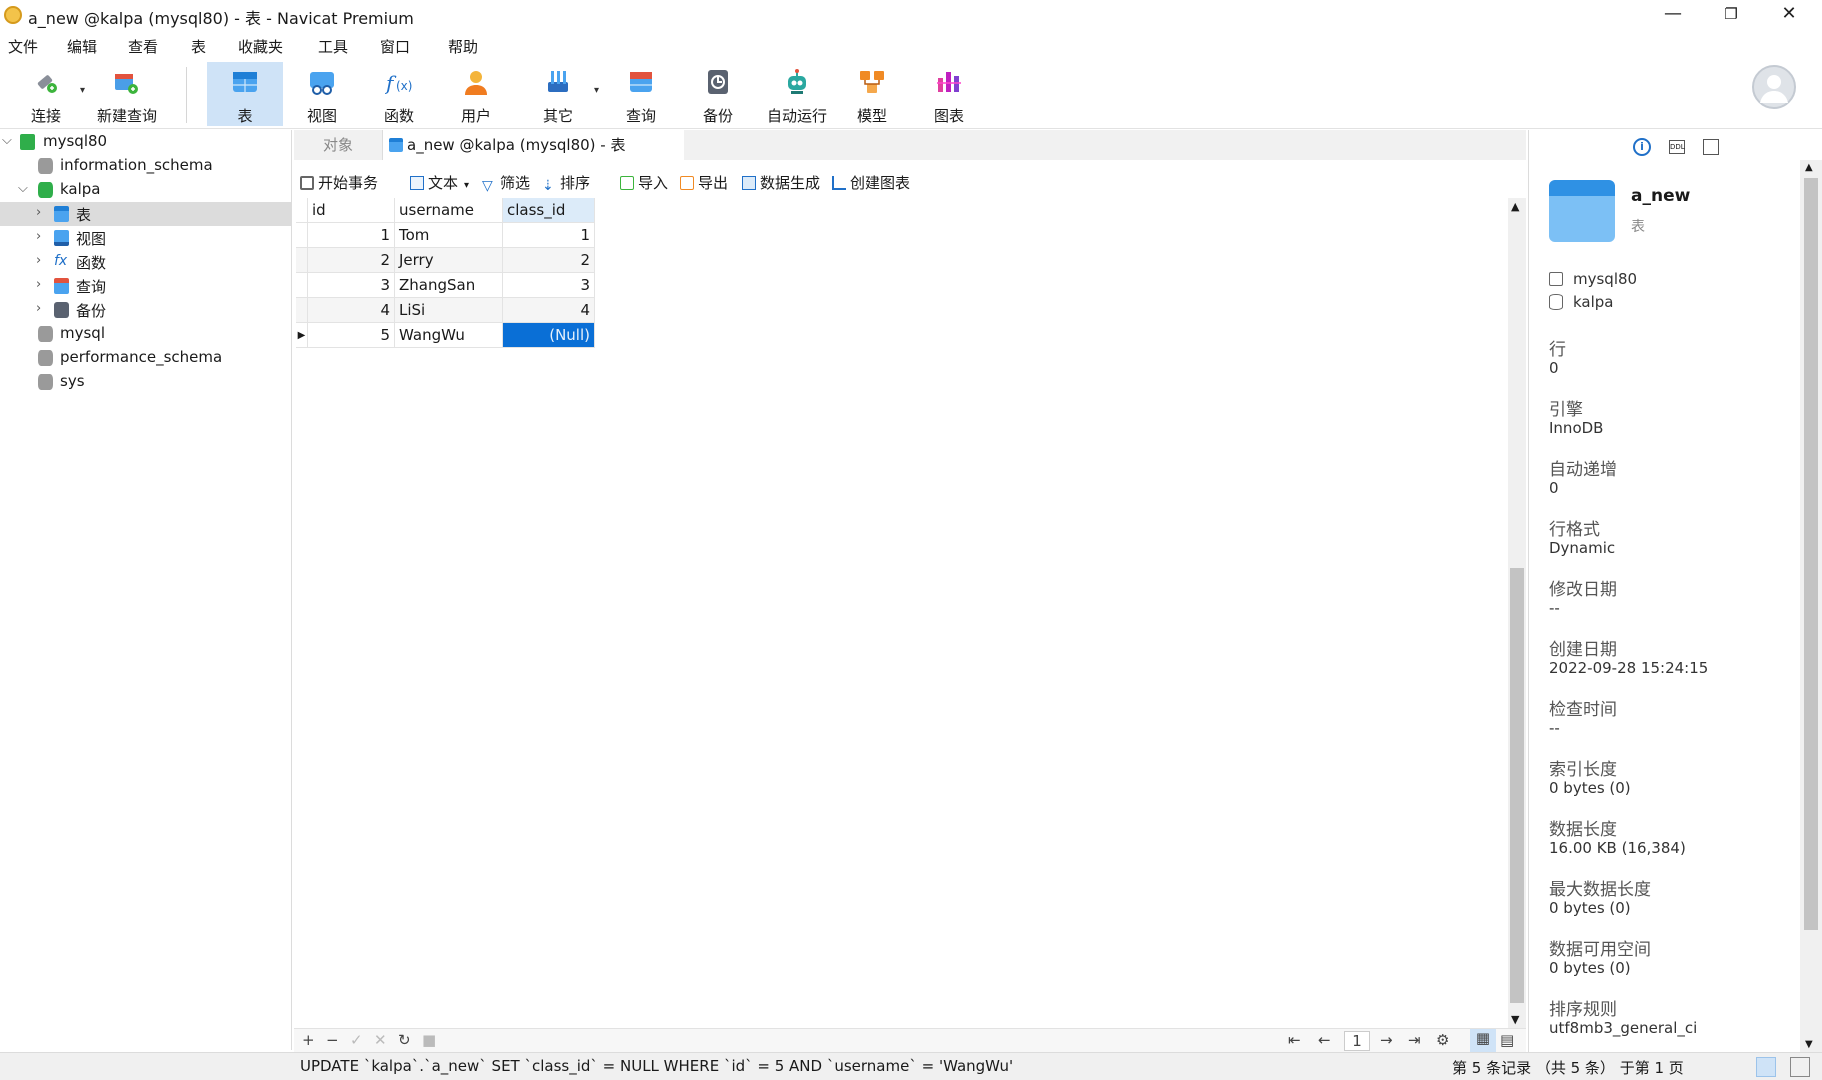 The width and height of the screenshot is (1822, 1080). What do you see at coordinates (549, 235) in the screenshot?
I see `cell-class-id: 1` at bounding box center [549, 235].